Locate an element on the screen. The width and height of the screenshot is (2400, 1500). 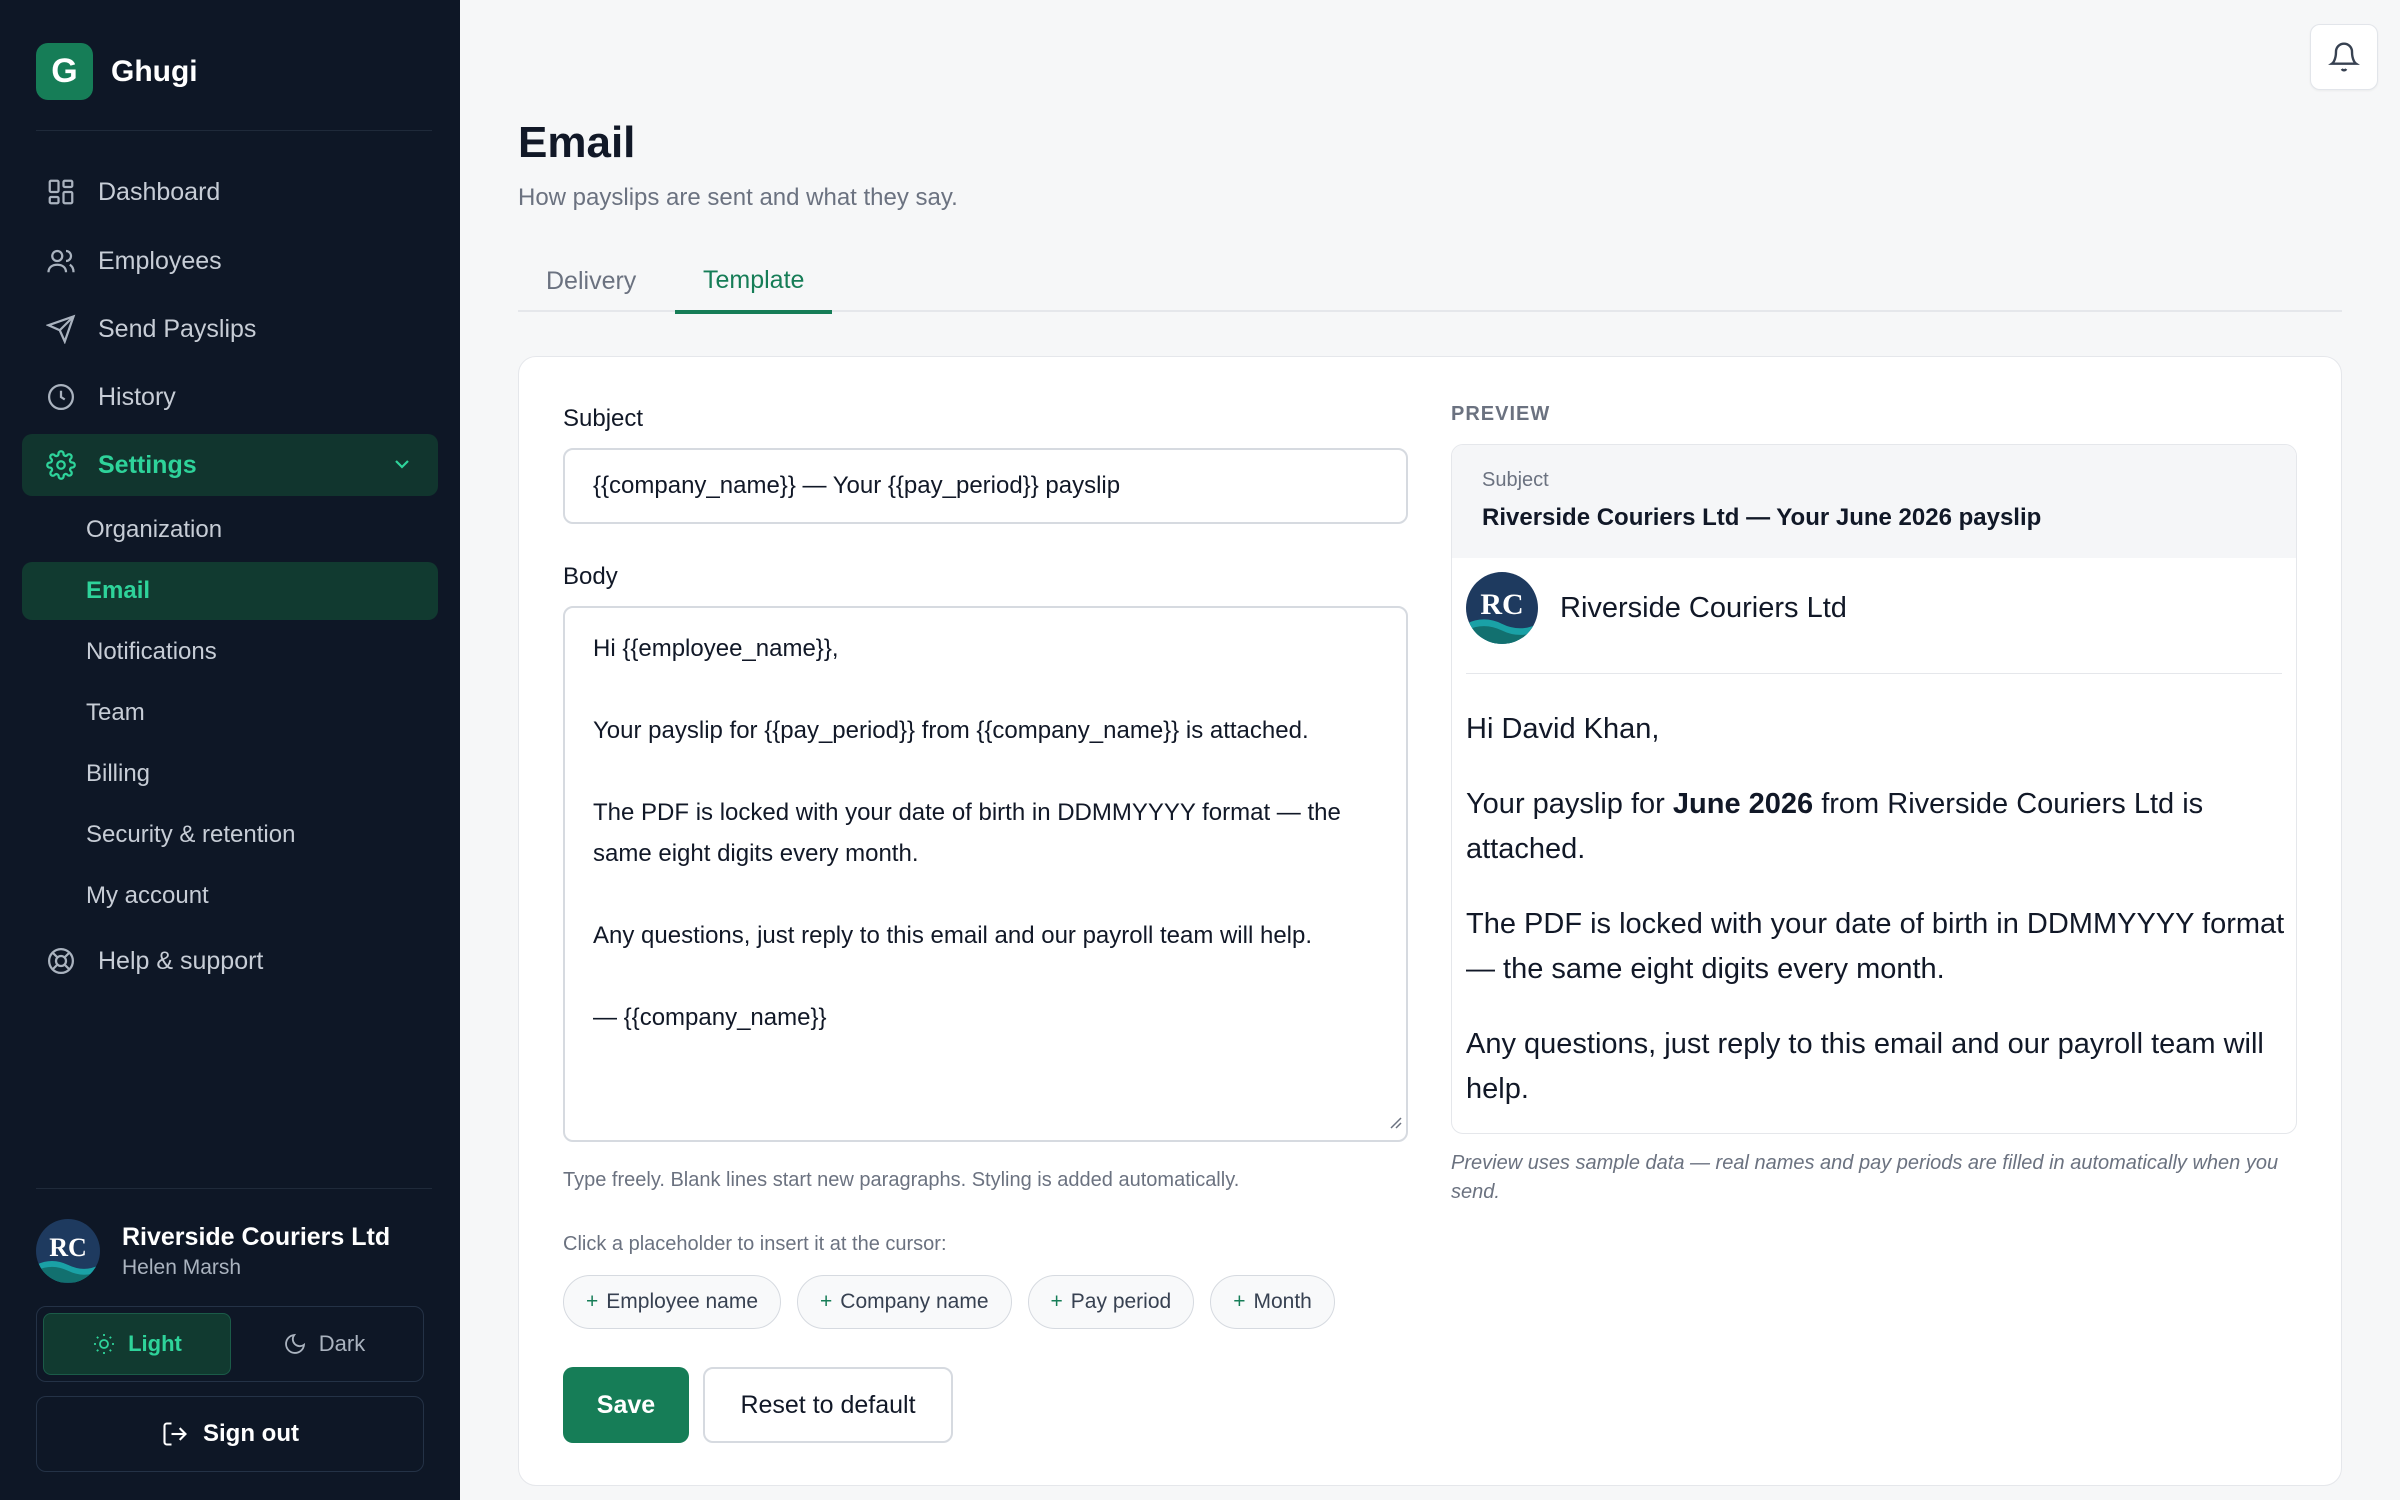
chevron-down-icon is located at coordinates (402, 467).